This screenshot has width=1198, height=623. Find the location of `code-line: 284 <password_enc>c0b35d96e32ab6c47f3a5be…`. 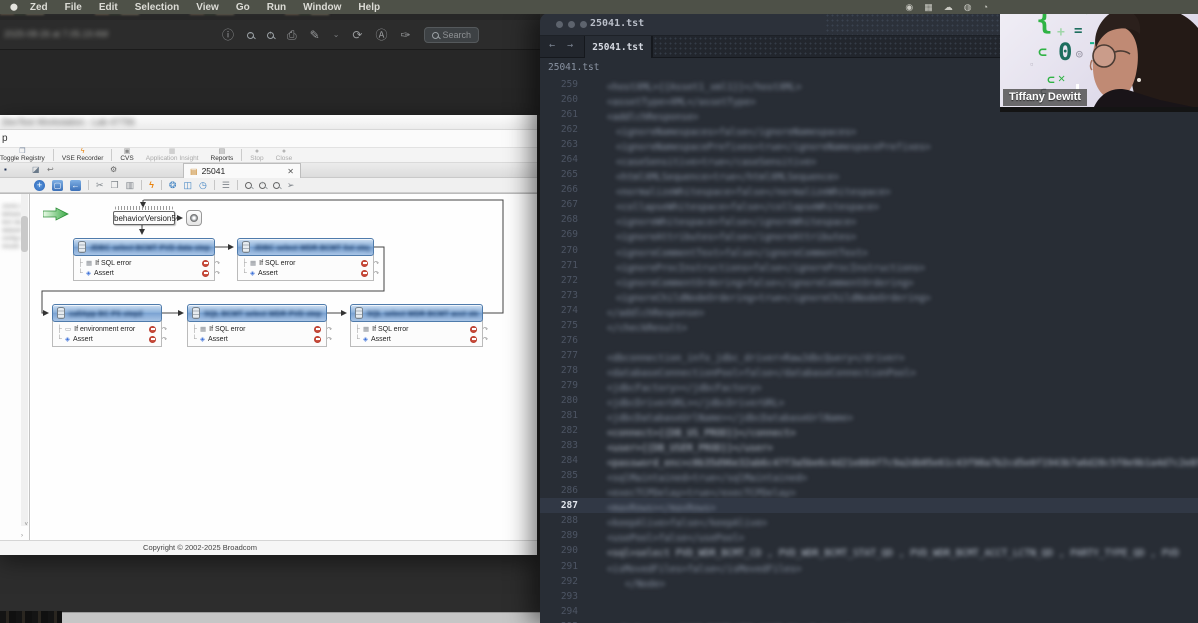

code-line: 284 <password_enc>c0b35d96e32ab6c47f3a5be… is located at coordinates (869, 461).